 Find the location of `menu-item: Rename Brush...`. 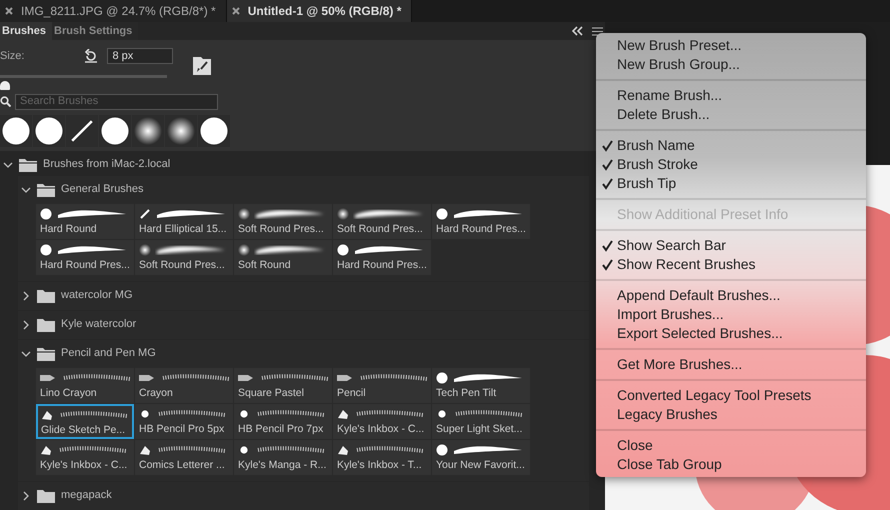

menu-item: Rename Brush... is located at coordinates (731, 95).